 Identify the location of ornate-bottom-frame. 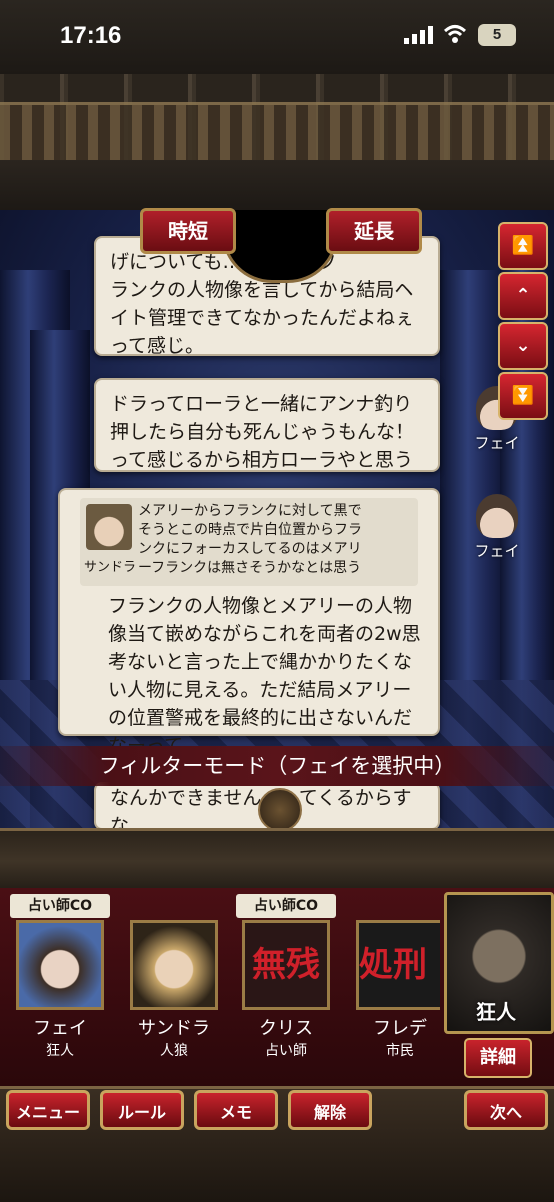
(277, 859).